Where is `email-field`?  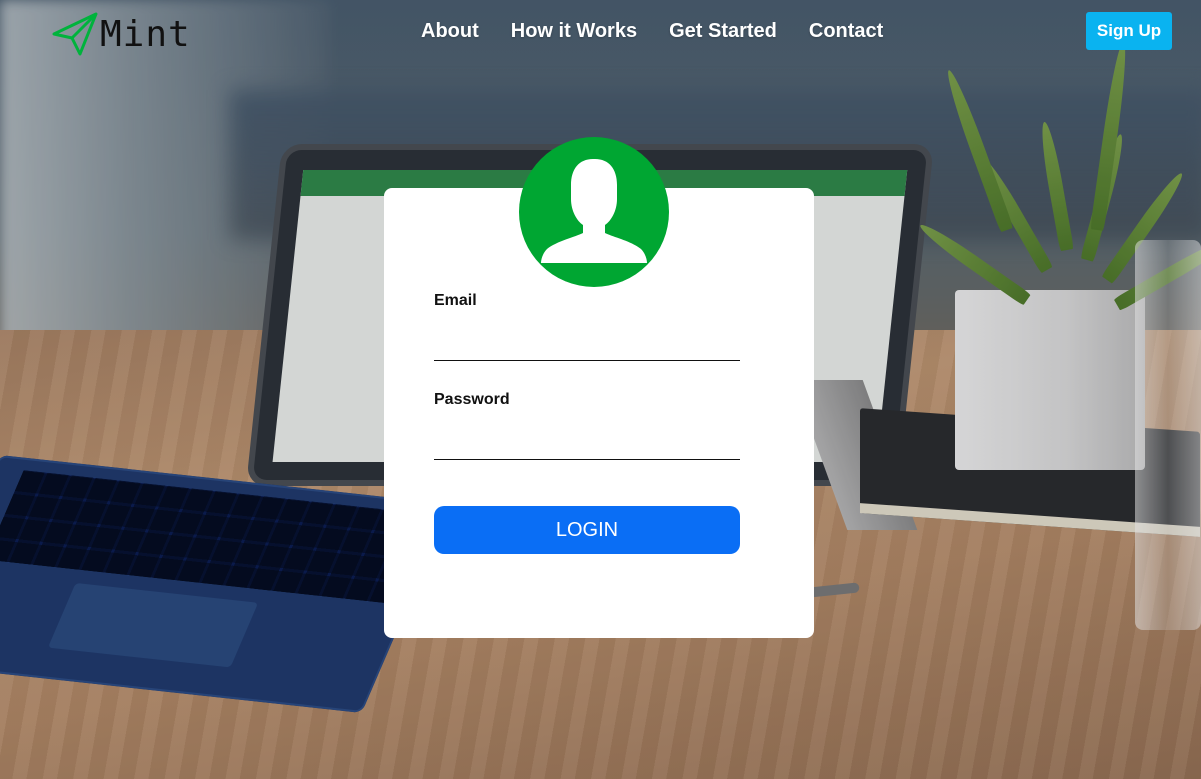 email-field is located at coordinates (587, 344).